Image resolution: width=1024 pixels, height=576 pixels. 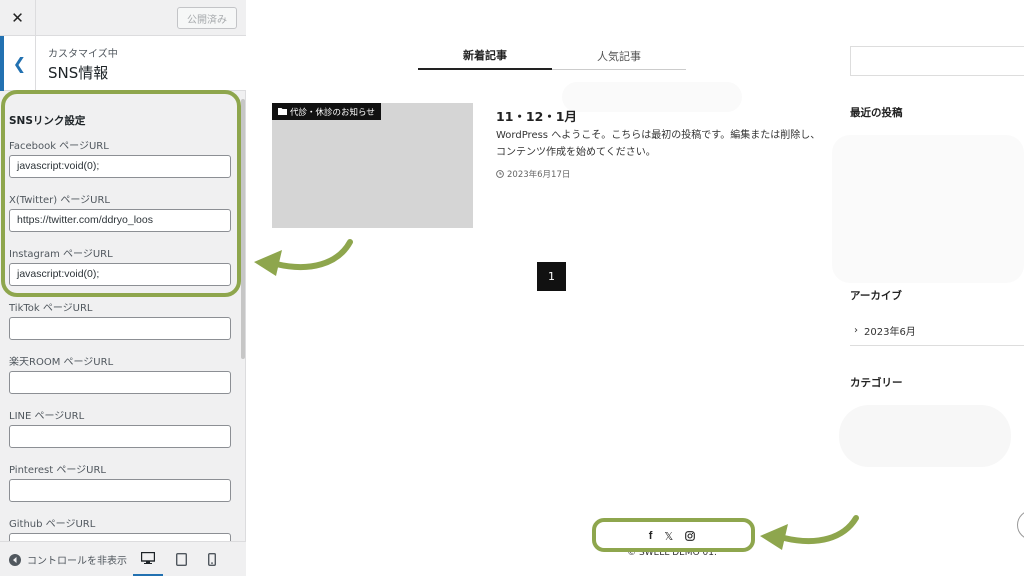 What do you see at coordinates (539, 175) in the screenshot?
I see `post-date-text: 2023年6月17日` at bounding box center [539, 175].